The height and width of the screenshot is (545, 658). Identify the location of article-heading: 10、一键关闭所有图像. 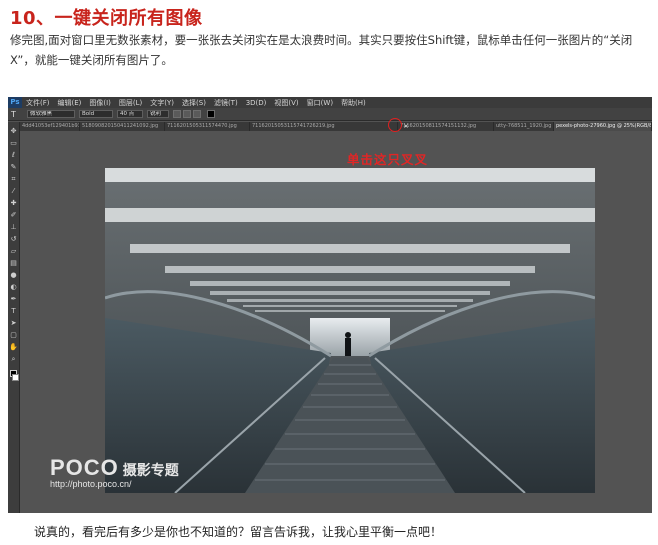
(106, 18).